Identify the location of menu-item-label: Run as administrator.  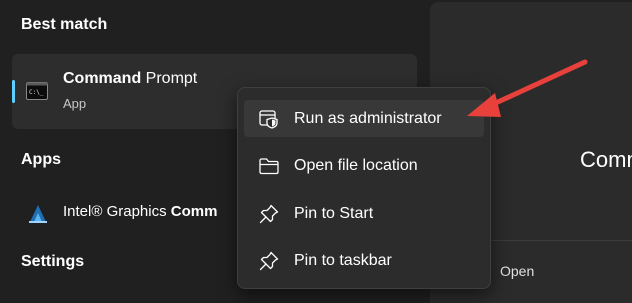
(368, 118).